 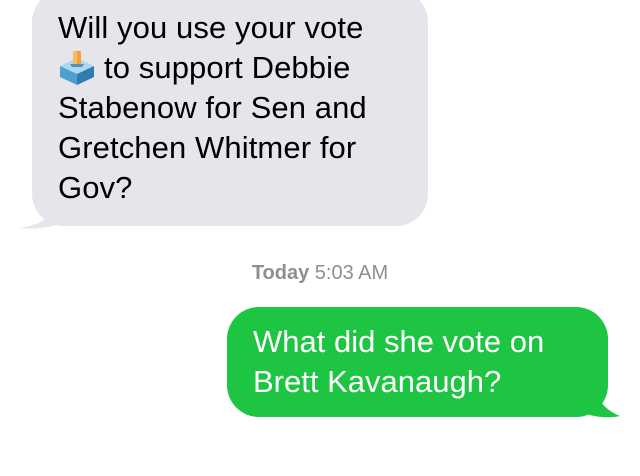 I want to click on incoming-line-5: Gov?, so click(x=95, y=187).